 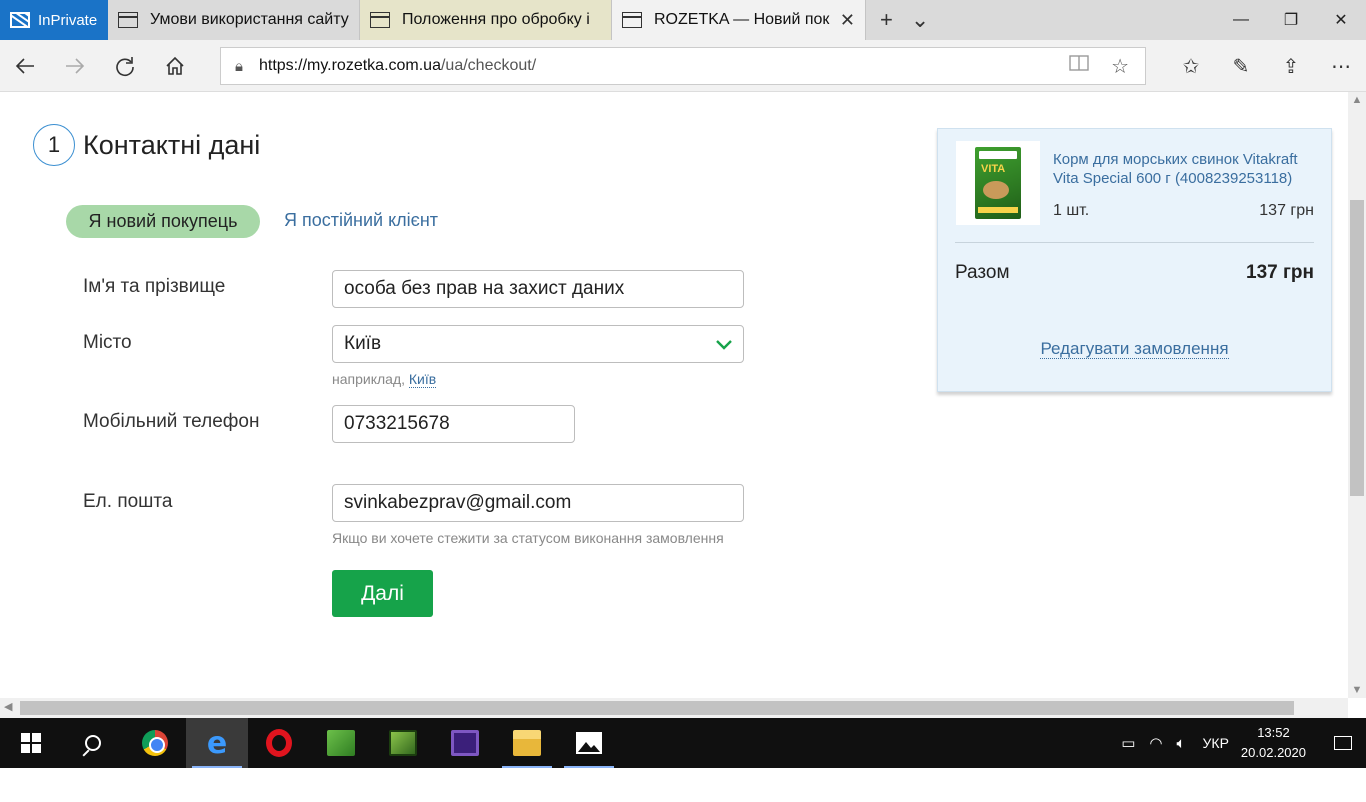 What do you see at coordinates (1341, 20) in the screenshot?
I see `close-window-button: ✕` at bounding box center [1341, 20].